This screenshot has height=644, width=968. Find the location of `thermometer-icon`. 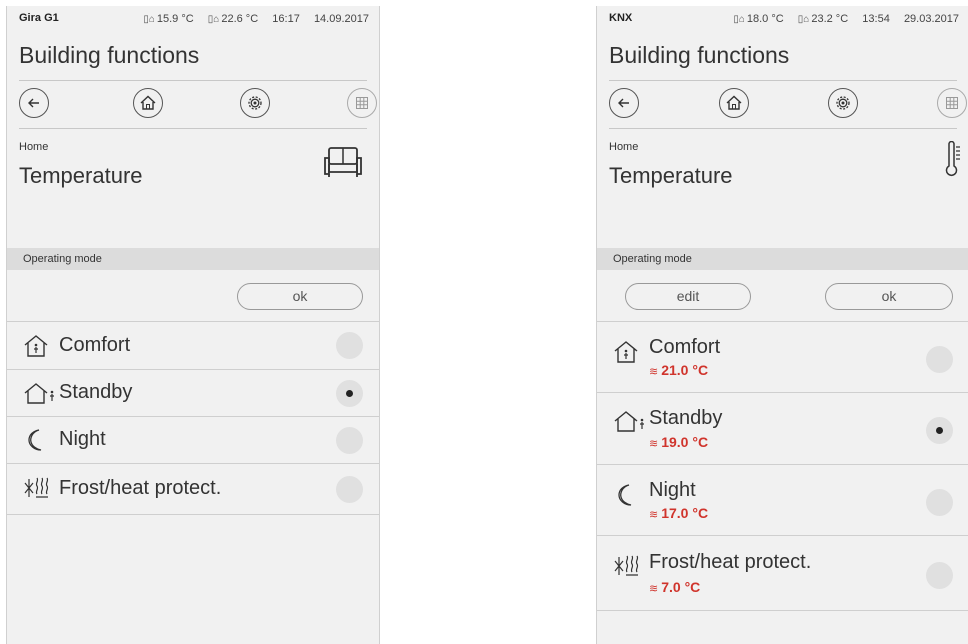

thermometer-icon is located at coordinates (952, 159).